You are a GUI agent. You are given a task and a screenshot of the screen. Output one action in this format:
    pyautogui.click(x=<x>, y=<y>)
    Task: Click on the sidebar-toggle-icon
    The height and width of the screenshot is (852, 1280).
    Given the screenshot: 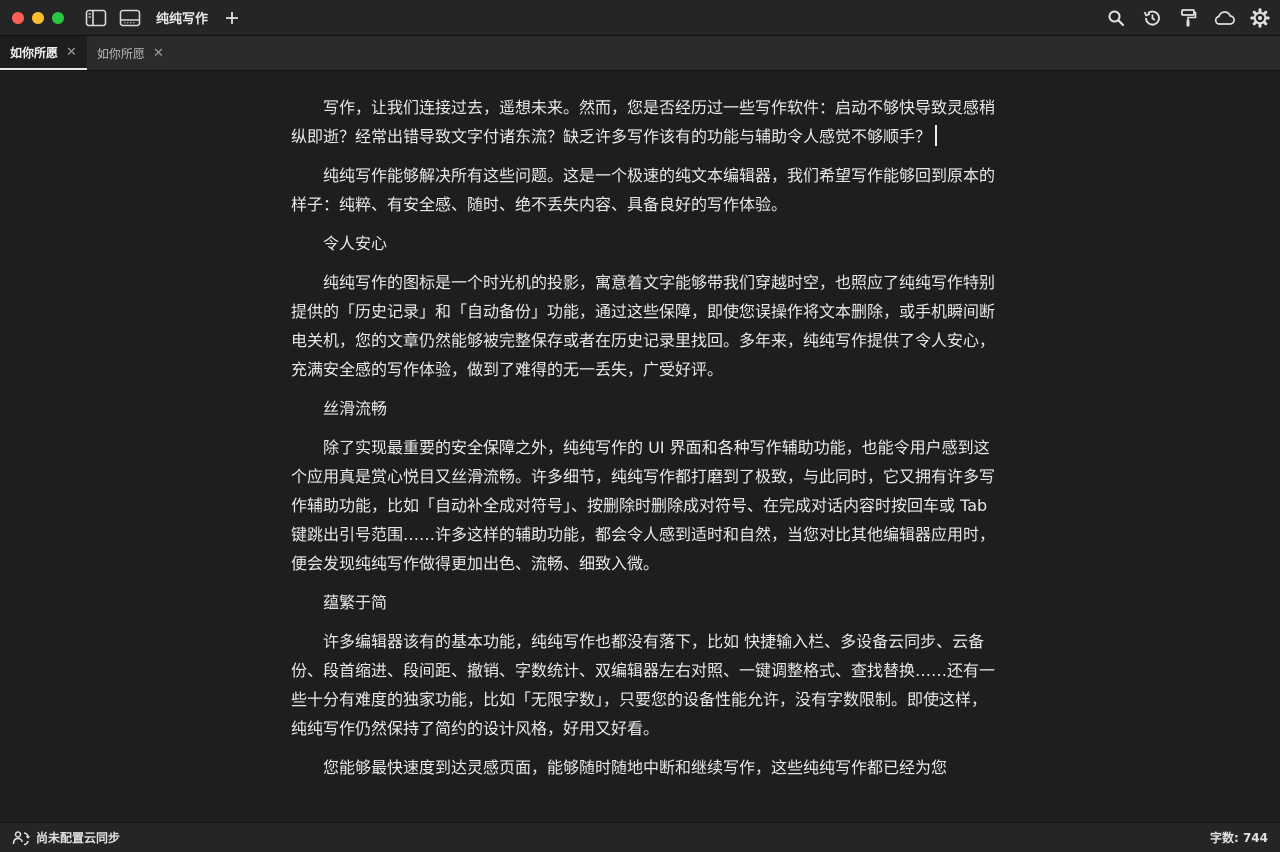 What is the action you would take?
    pyautogui.click(x=96, y=17)
    